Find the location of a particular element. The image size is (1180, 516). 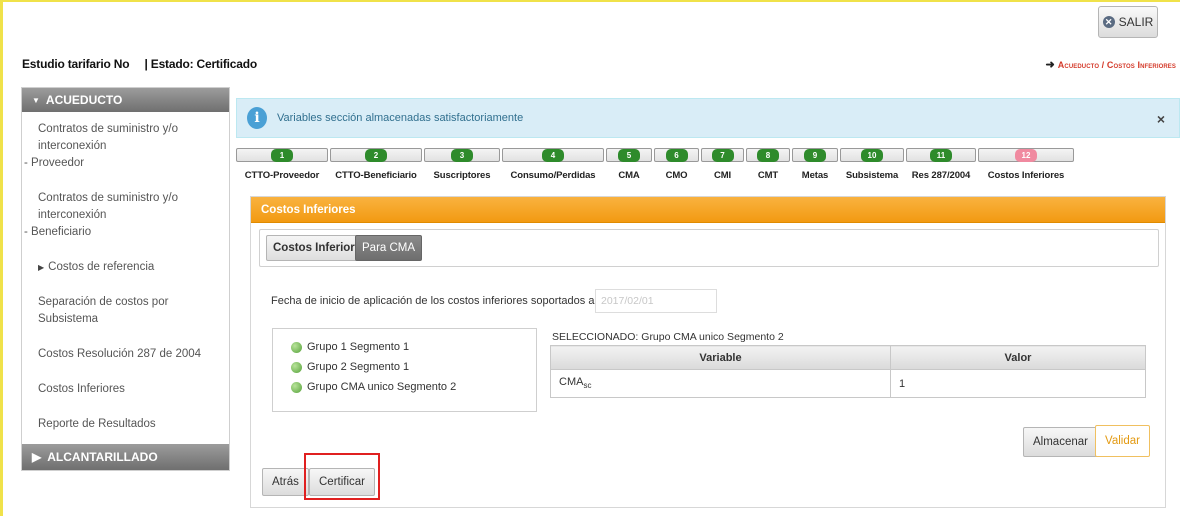

wizard-step: 3 Suscriptores is located at coordinates (462, 168).